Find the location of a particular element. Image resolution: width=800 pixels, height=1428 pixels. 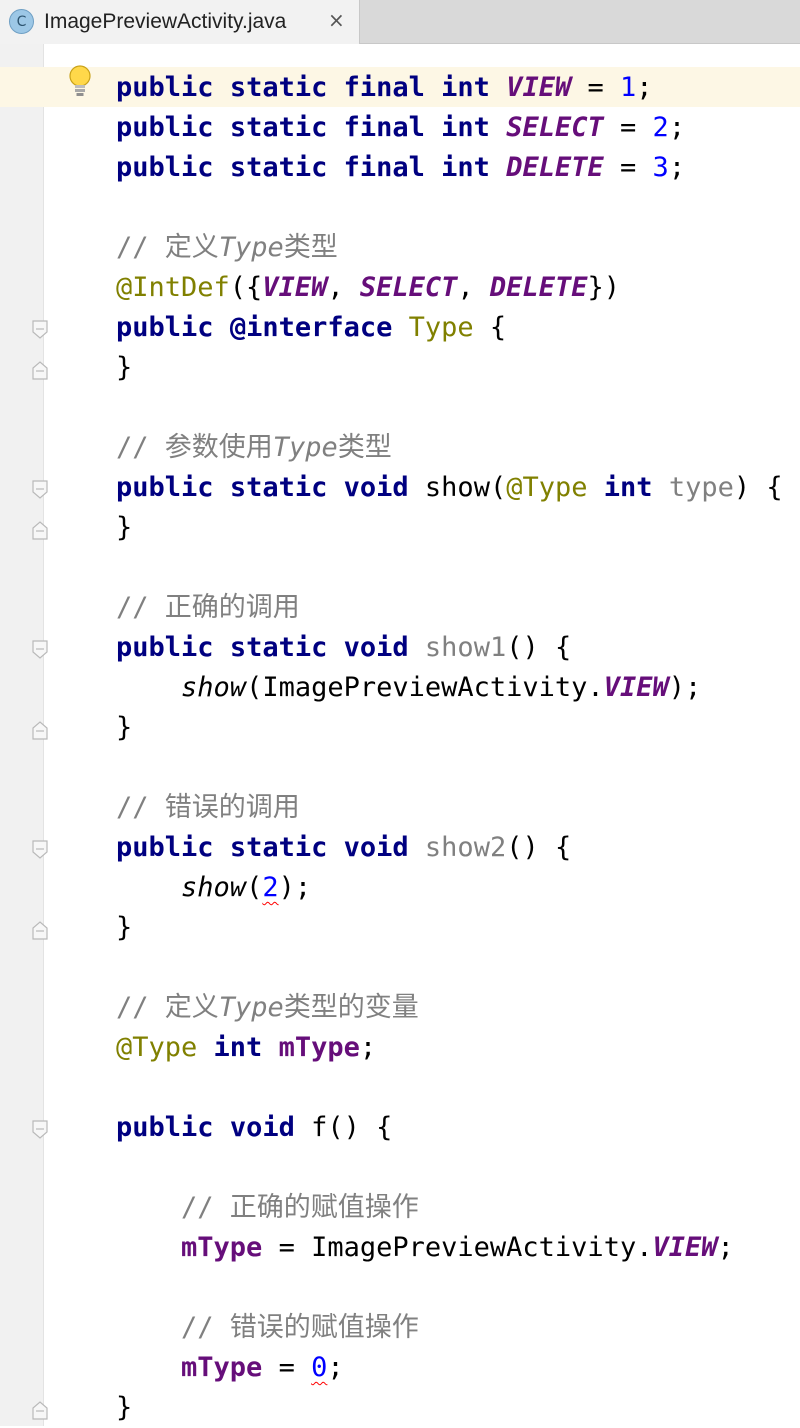

code-token: 3 is located at coordinates (660, 167).